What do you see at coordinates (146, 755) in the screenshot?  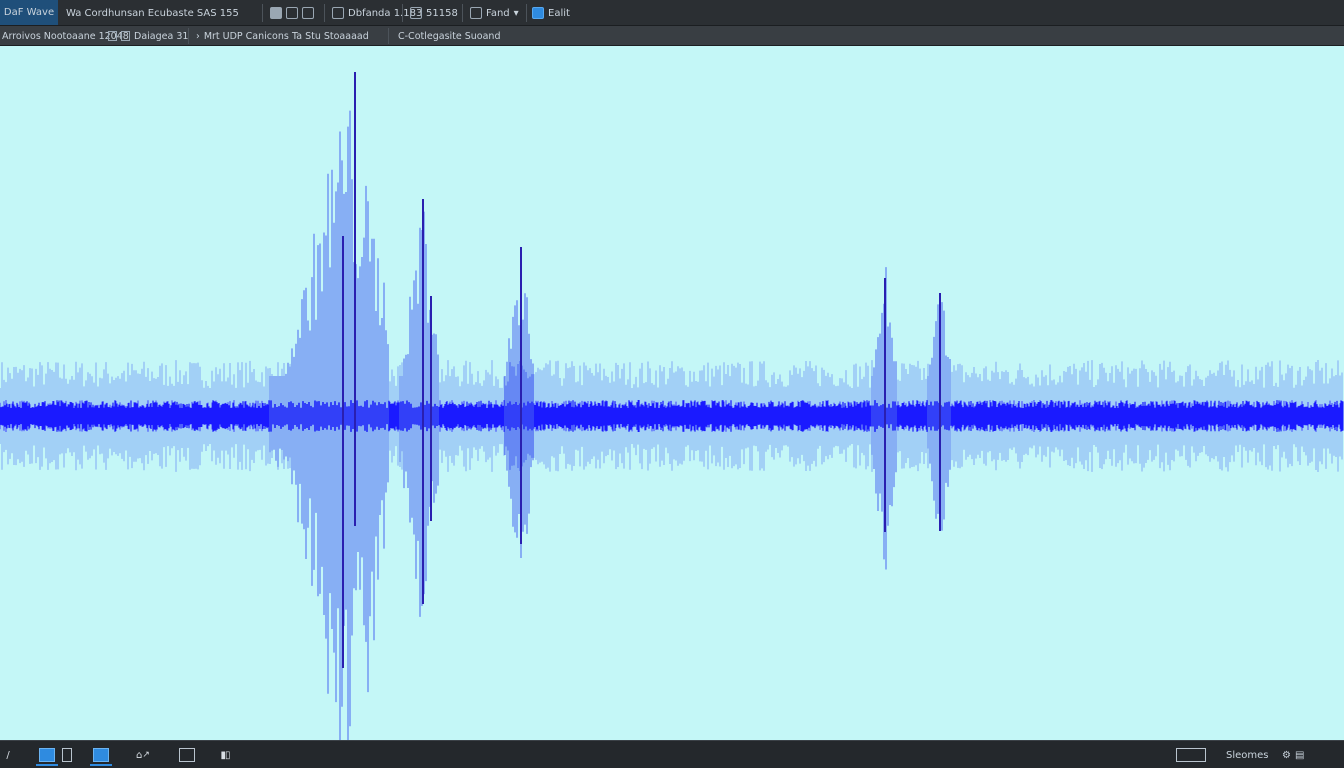 I see `arrow-icon: ↗` at bounding box center [146, 755].